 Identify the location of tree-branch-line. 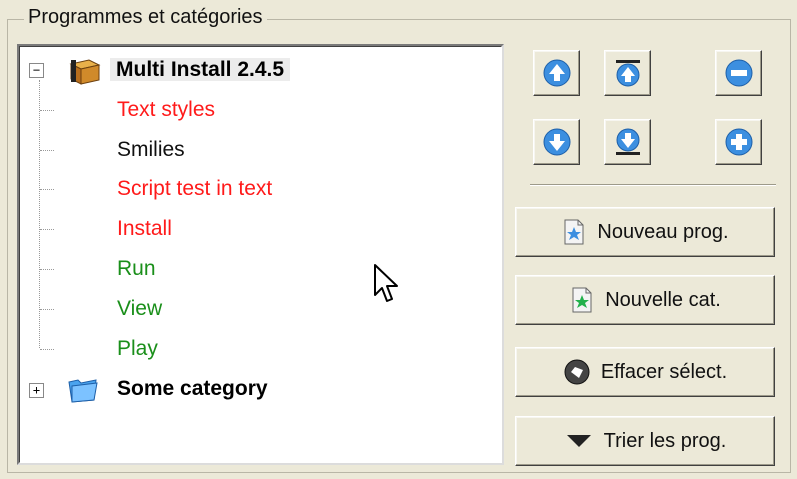
(39, 214).